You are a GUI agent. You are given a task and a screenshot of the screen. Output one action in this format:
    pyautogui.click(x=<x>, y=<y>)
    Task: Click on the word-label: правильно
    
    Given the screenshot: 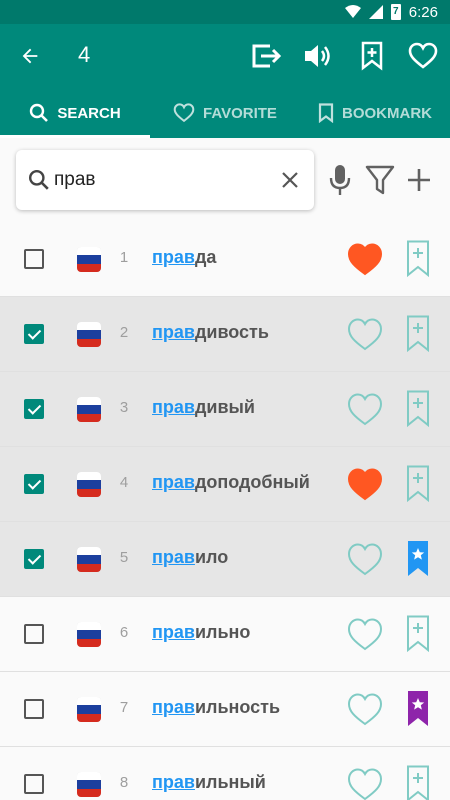 What is the action you would take?
    pyautogui.click(x=201, y=632)
    